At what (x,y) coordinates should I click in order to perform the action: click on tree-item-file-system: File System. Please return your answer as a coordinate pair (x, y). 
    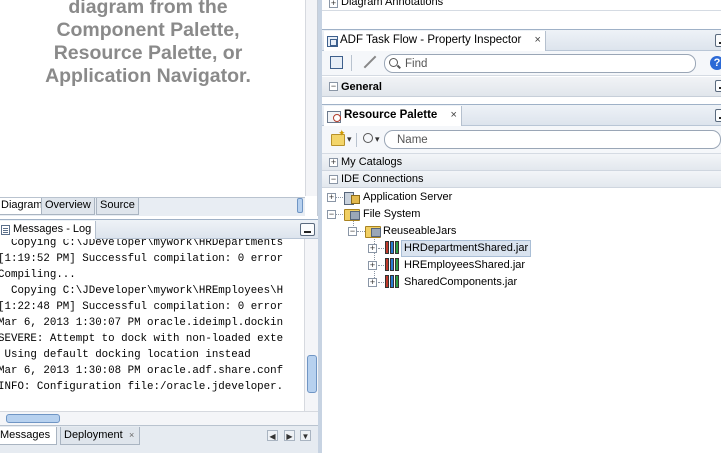
    Looking at the image, I should click on (391, 214).